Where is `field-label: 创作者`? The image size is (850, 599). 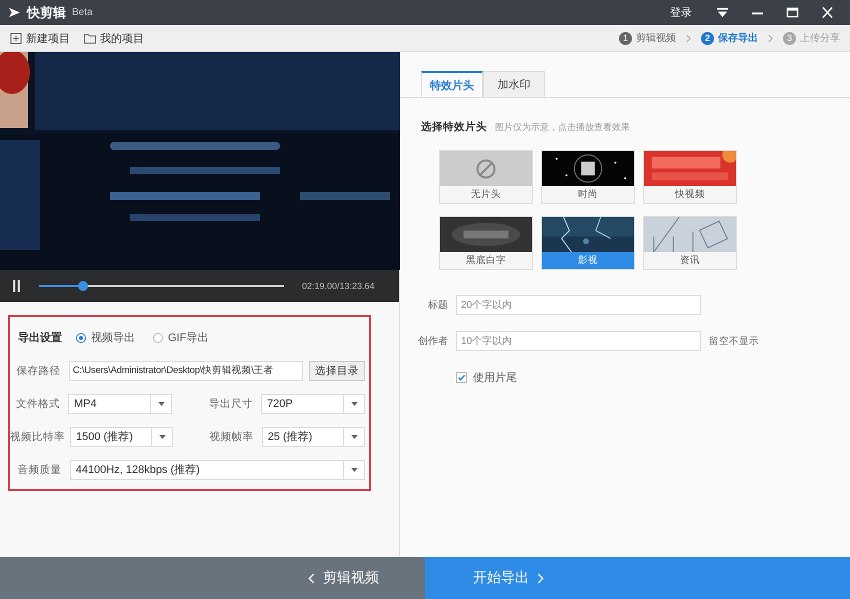 field-label: 创作者 is located at coordinates (432, 341).